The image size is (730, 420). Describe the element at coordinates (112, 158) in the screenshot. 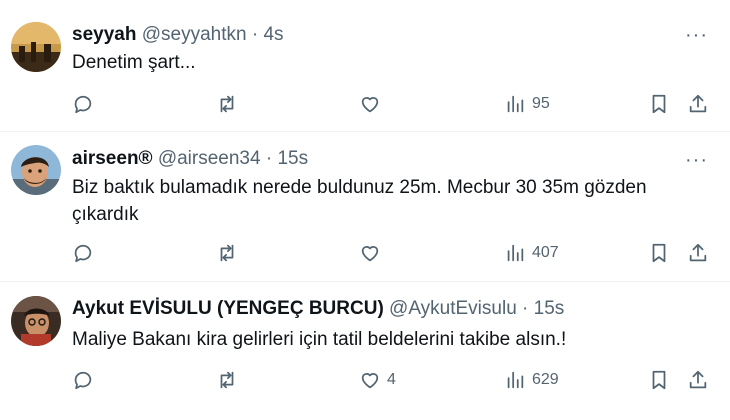

I see `display-name: airseen®` at that location.